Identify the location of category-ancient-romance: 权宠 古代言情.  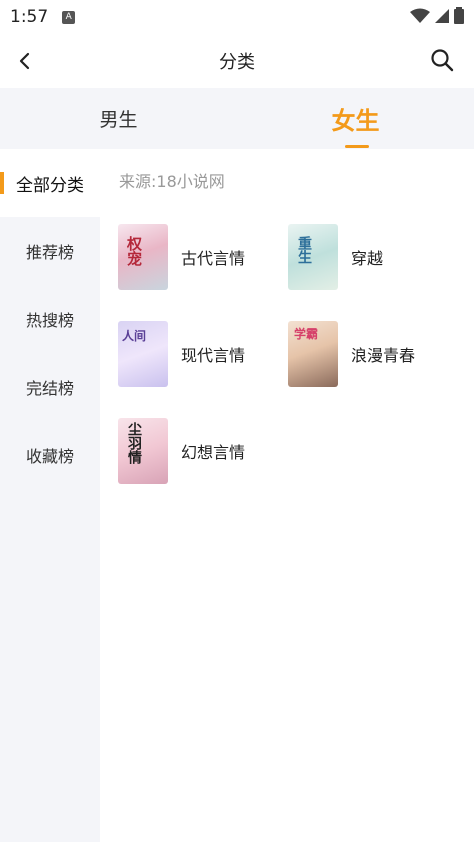
(181, 257).